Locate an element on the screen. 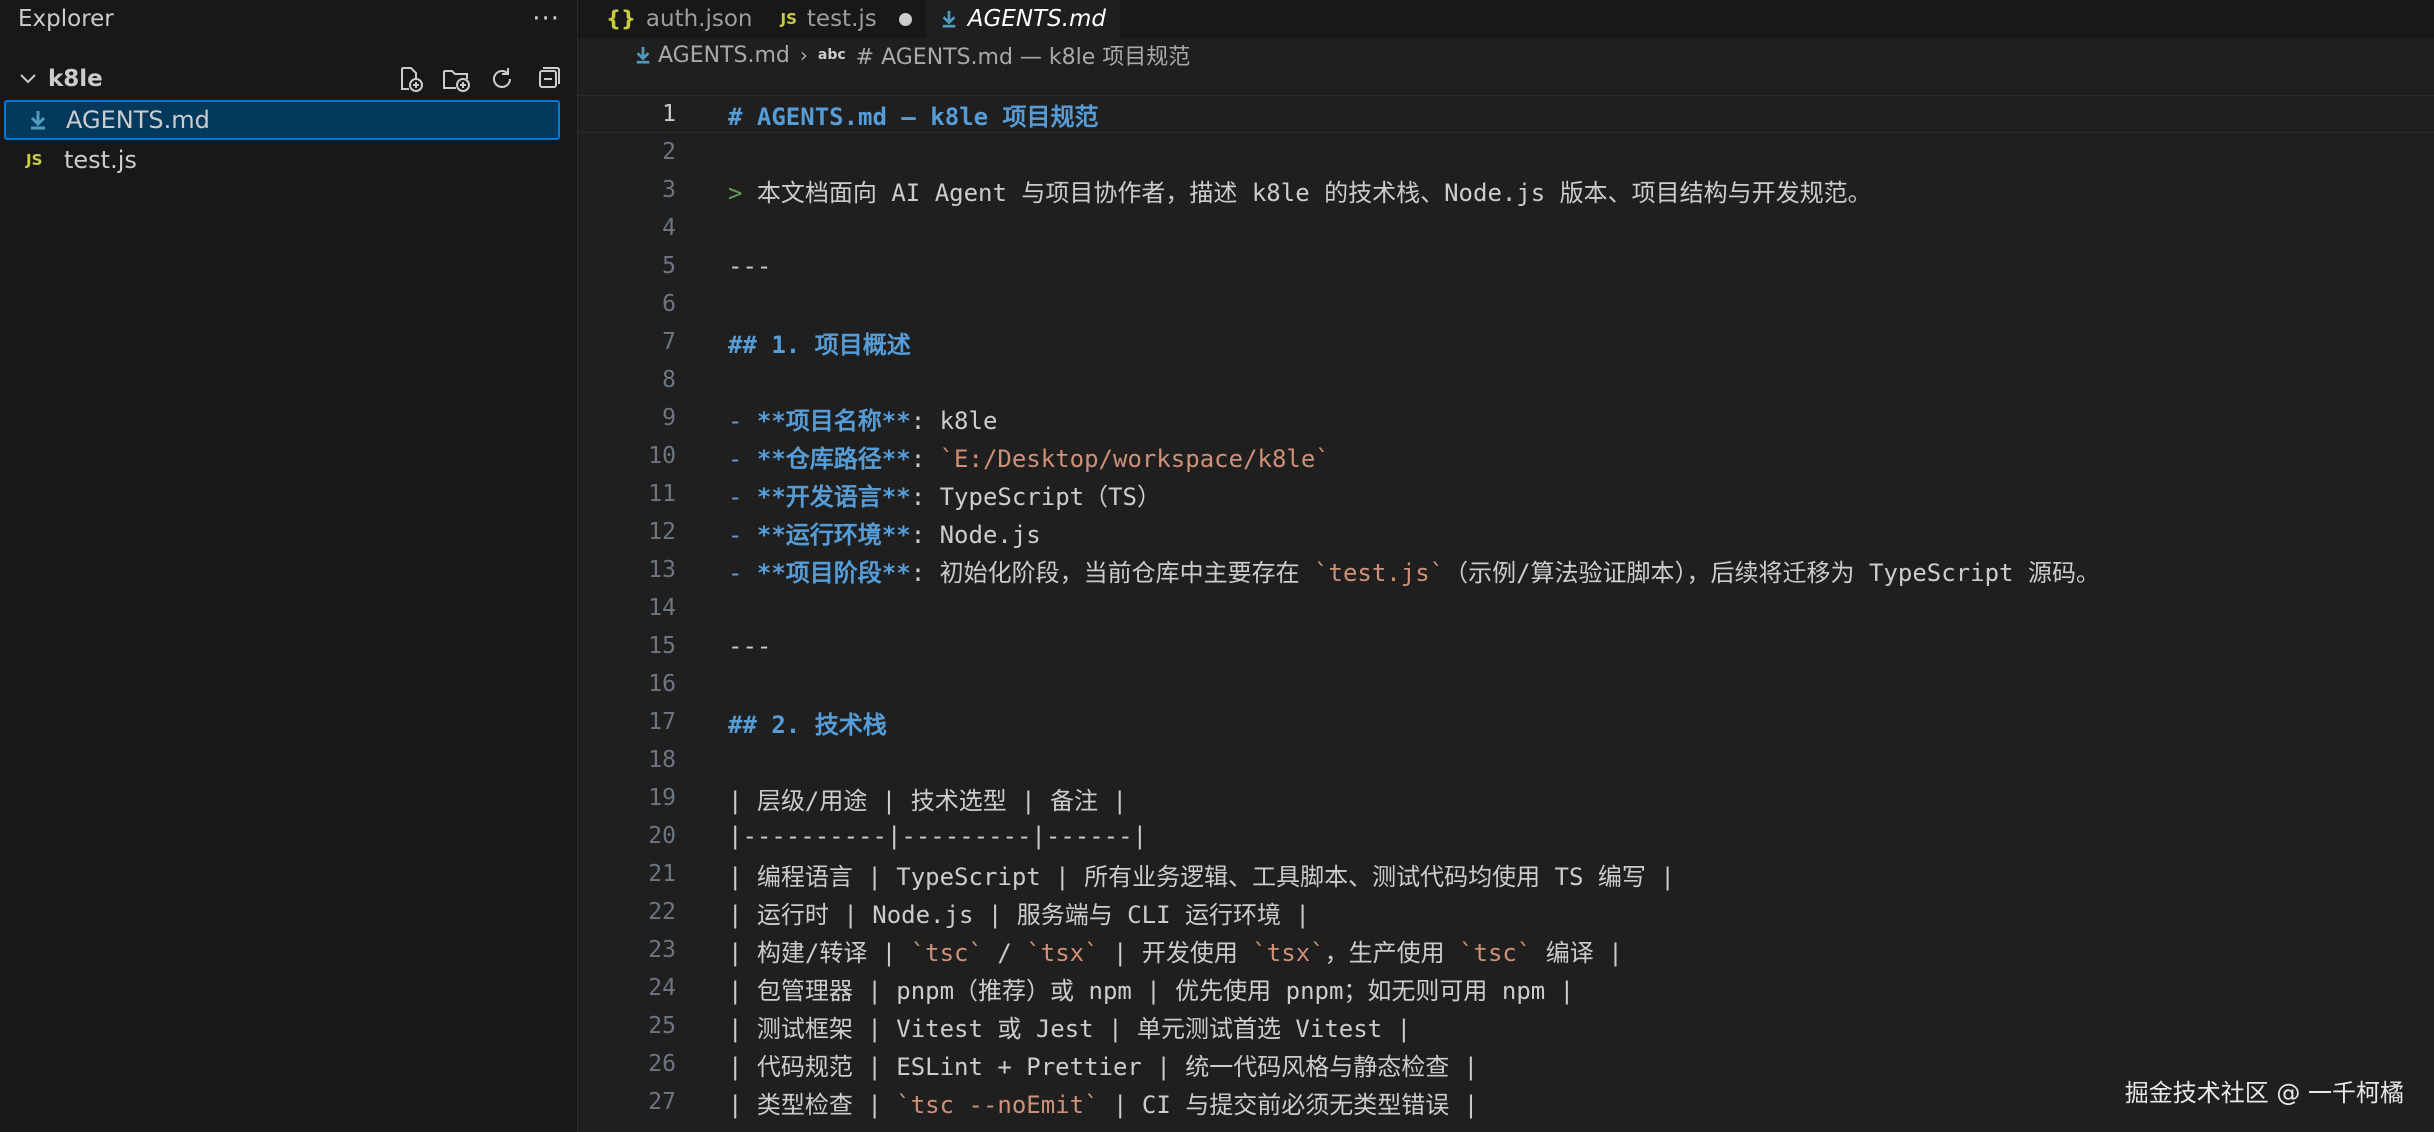  code-line: 15 --- is located at coordinates (1506, 646).